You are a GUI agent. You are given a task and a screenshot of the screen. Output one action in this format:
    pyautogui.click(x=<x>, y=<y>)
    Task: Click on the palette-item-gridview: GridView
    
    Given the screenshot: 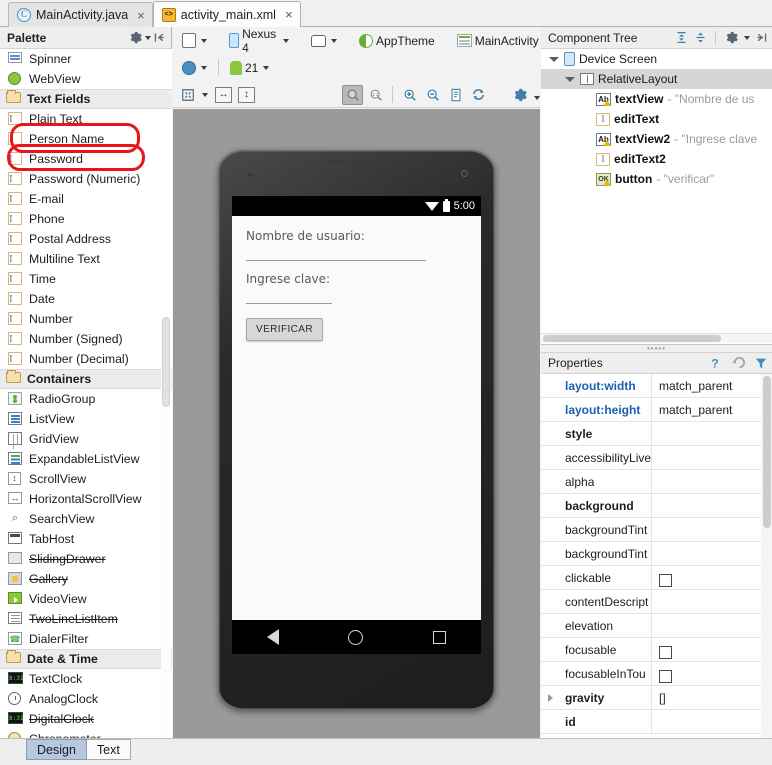 What is the action you would take?
    pyautogui.click(x=86, y=439)
    